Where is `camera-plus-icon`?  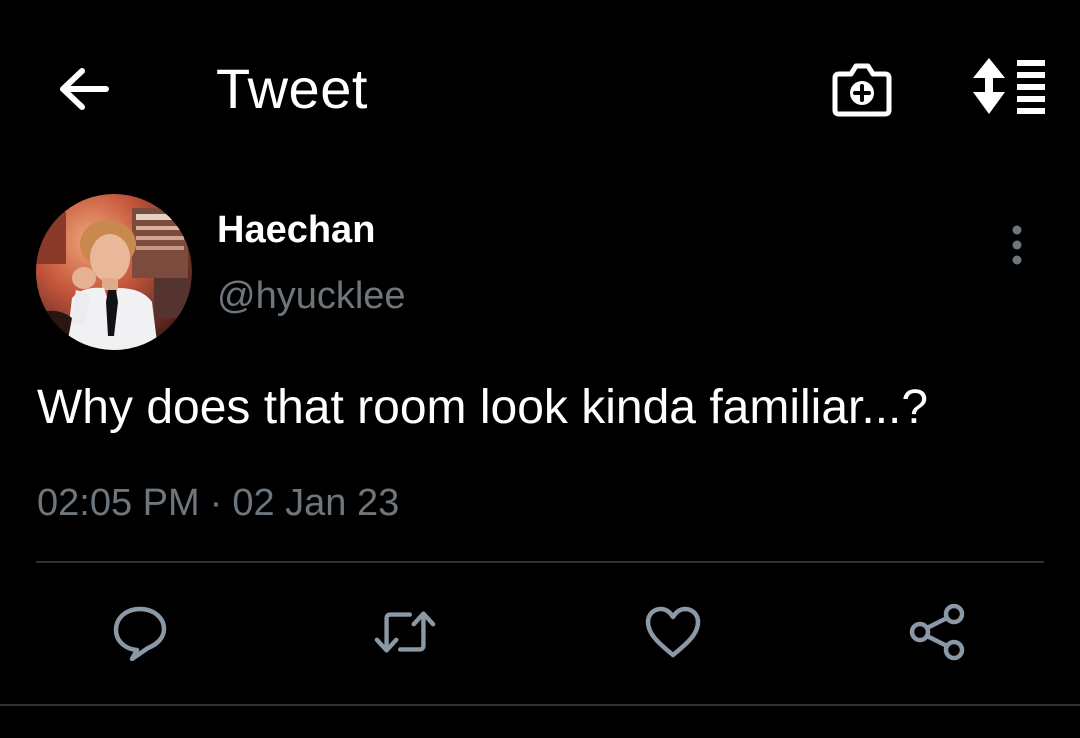
camera-plus-icon is located at coordinates (862, 90).